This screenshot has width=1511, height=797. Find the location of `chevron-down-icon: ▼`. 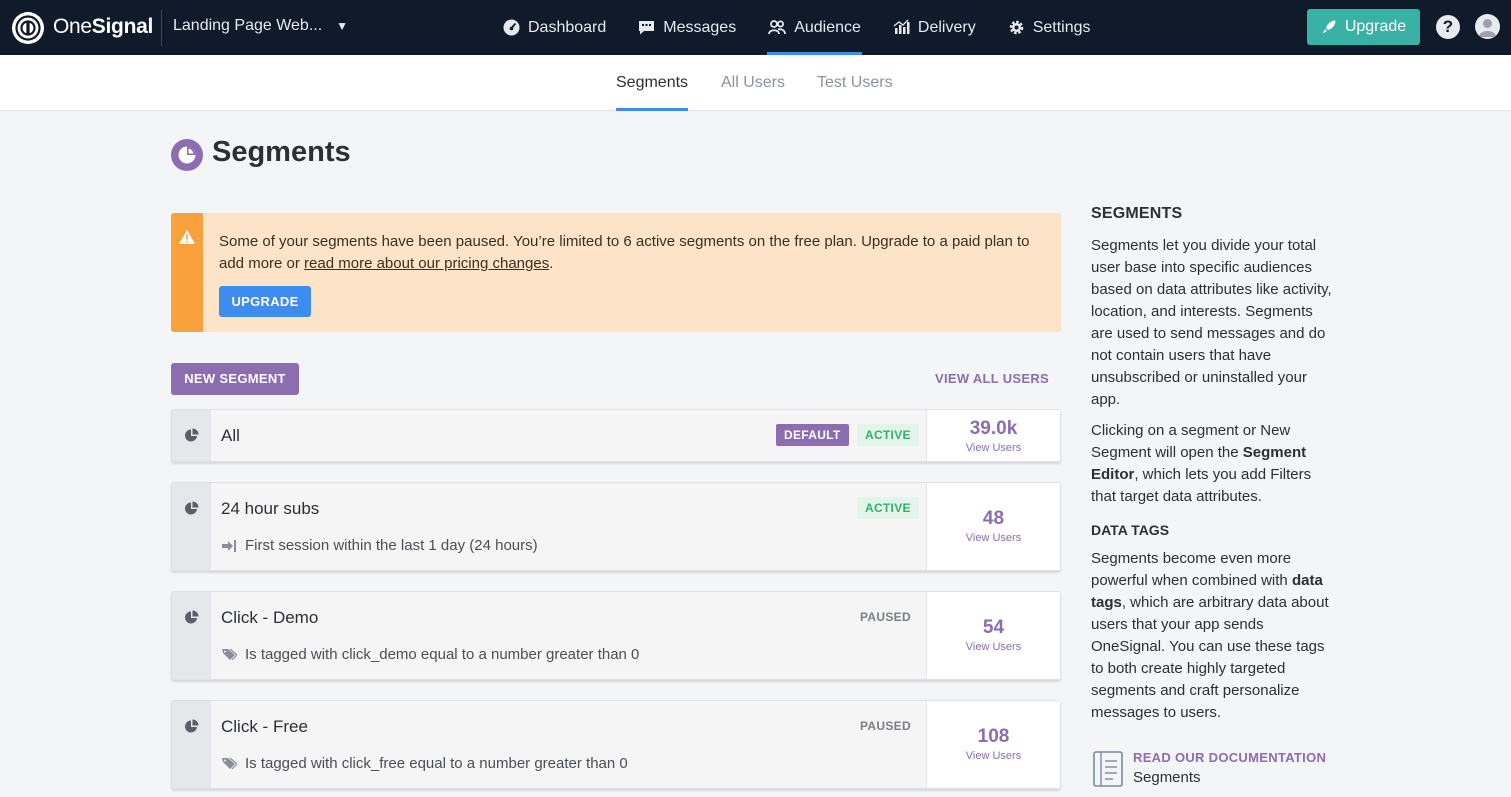

chevron-down-icon: ▼ is located at coordinates (342, 26).